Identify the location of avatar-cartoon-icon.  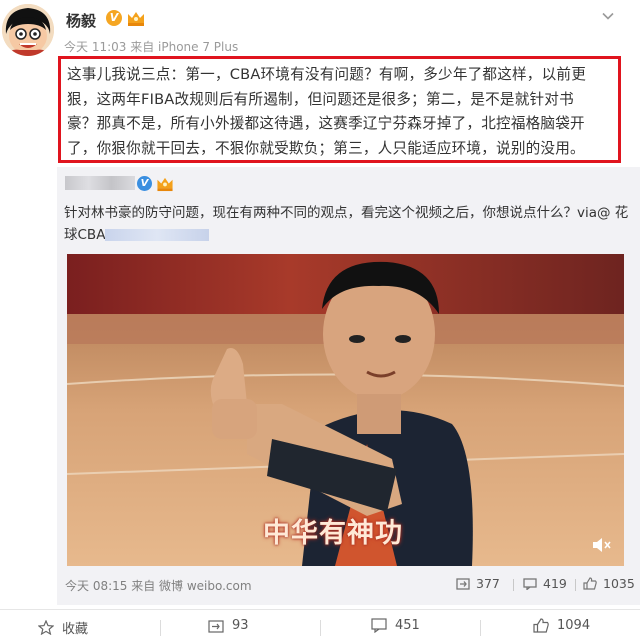
(28, 30).